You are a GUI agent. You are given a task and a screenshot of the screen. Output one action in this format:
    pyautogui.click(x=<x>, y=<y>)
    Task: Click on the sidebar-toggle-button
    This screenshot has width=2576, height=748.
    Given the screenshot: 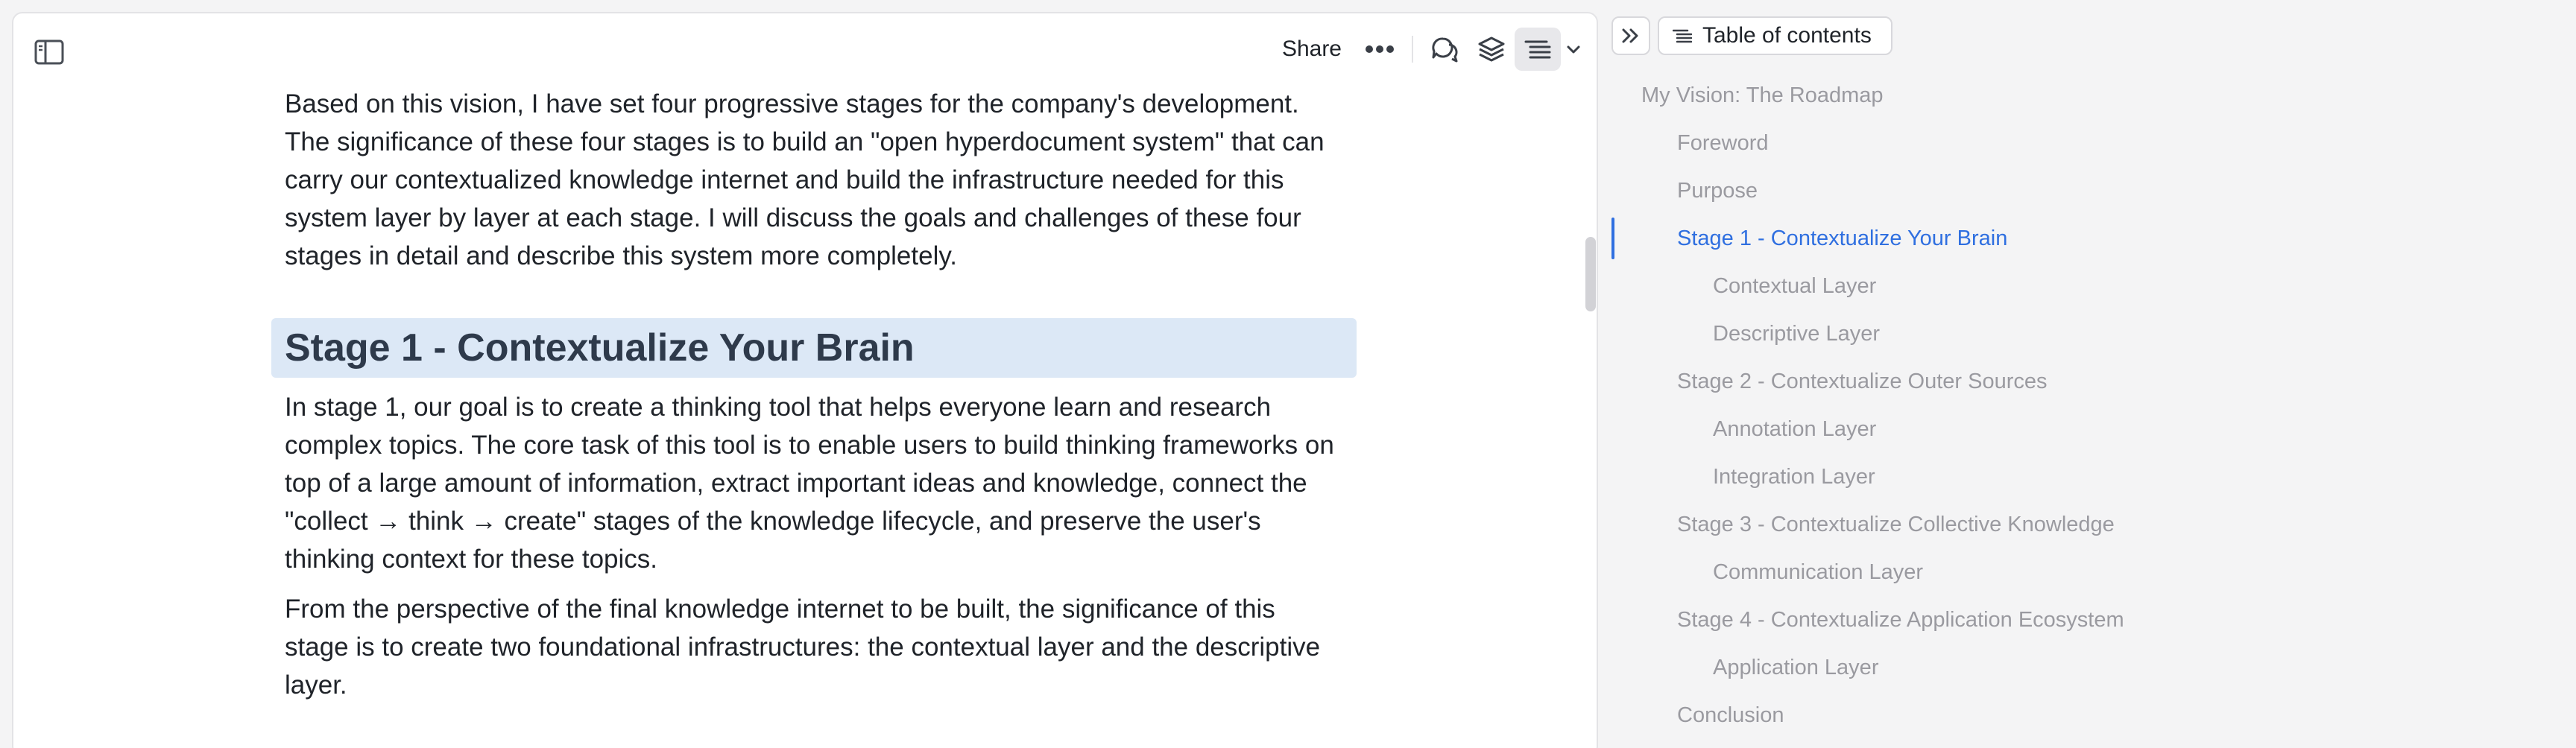 What is the action you would take?
    pyautogui.click(x=50, y=52)
    